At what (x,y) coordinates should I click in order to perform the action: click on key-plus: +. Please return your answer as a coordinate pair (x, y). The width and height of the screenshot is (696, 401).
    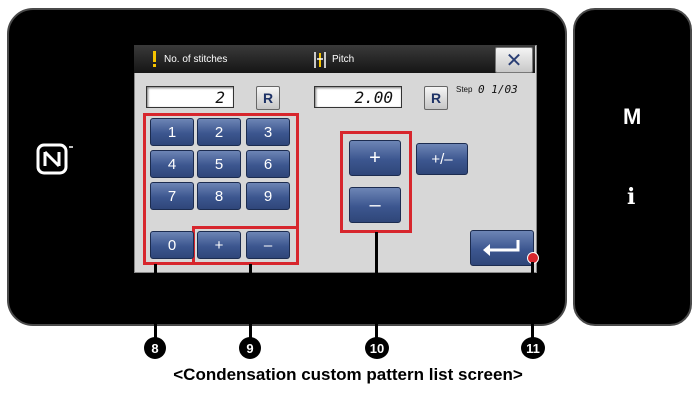
    Looking at the image, I should click on (219, 245).